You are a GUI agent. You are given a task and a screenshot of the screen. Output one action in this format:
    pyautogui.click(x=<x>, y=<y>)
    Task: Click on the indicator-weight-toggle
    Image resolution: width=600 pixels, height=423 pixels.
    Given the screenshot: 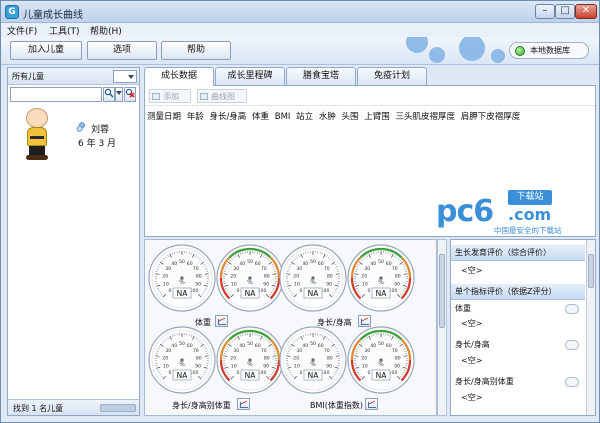 What is the action you would take?
    pyautogui.click(x=572, y=309)
    